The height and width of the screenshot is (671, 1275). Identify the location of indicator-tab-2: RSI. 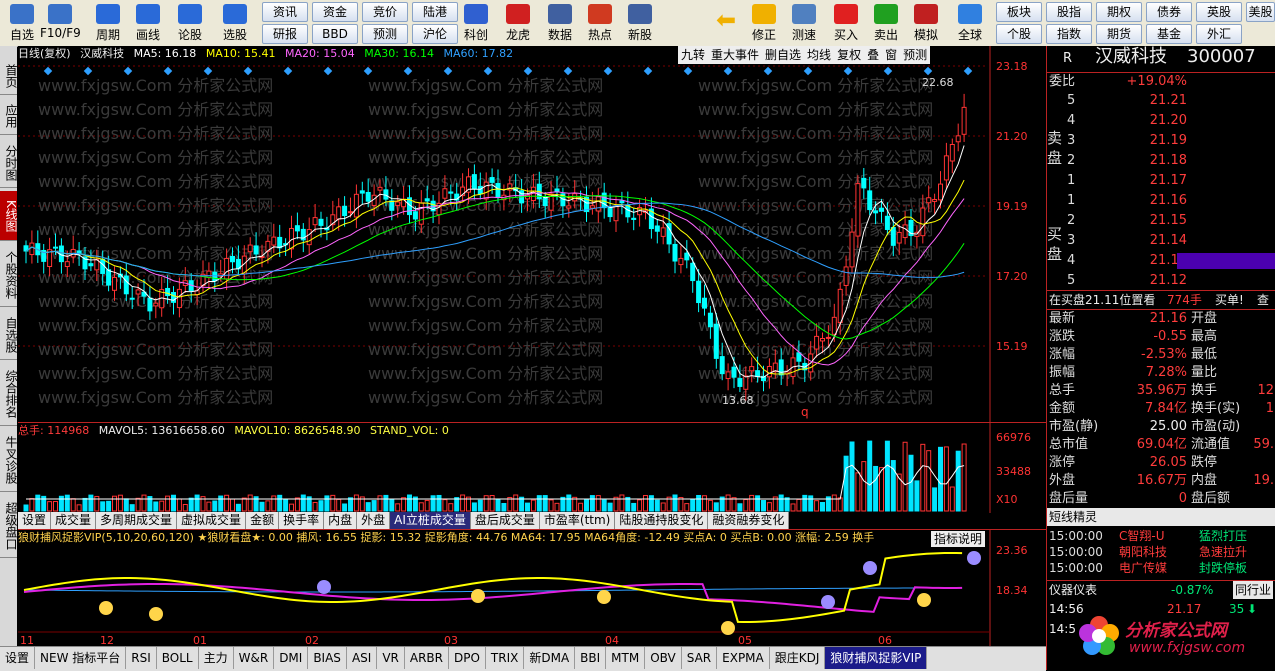
(141, 658).